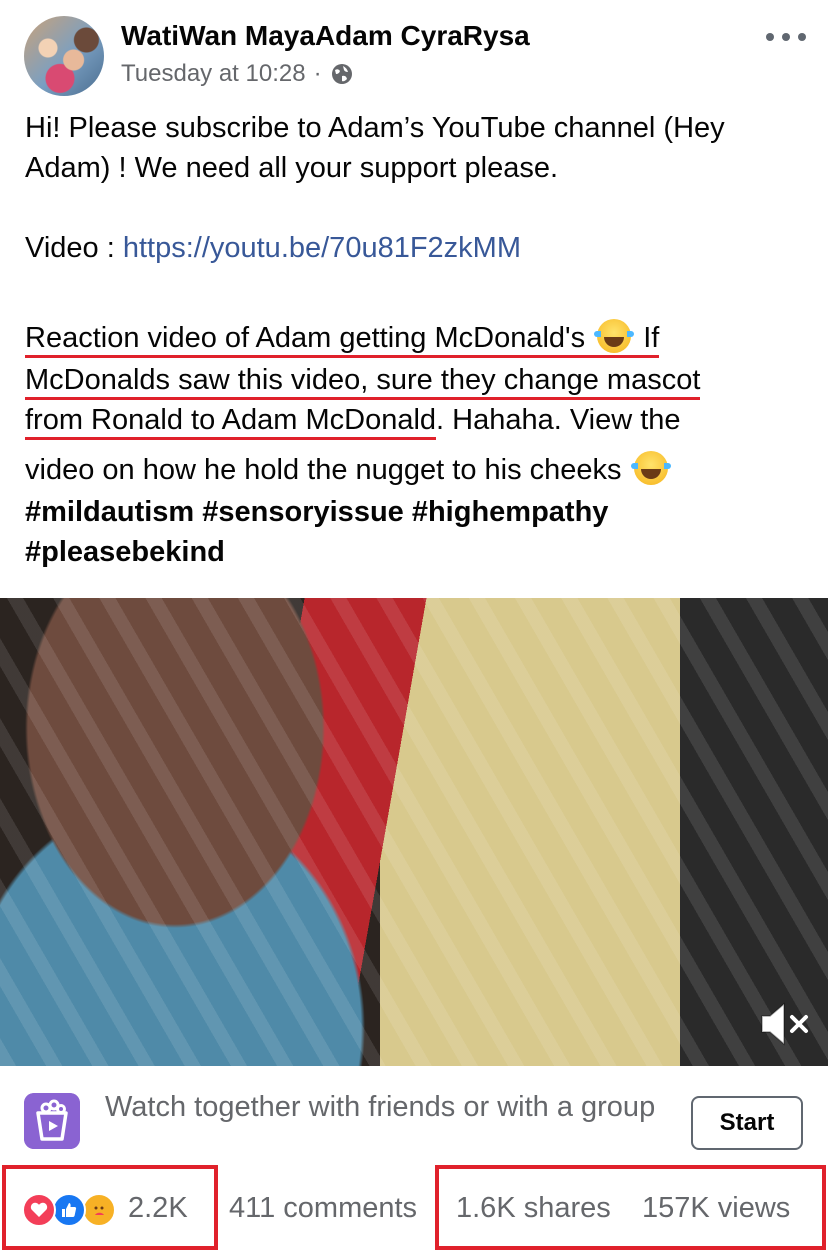 This screenshot has width=828, height=1253. Describe the element at coordinates (325, 36) in the screenshot. I see `author-name: WatiWan MayaAdam CyraRysa` at that location.